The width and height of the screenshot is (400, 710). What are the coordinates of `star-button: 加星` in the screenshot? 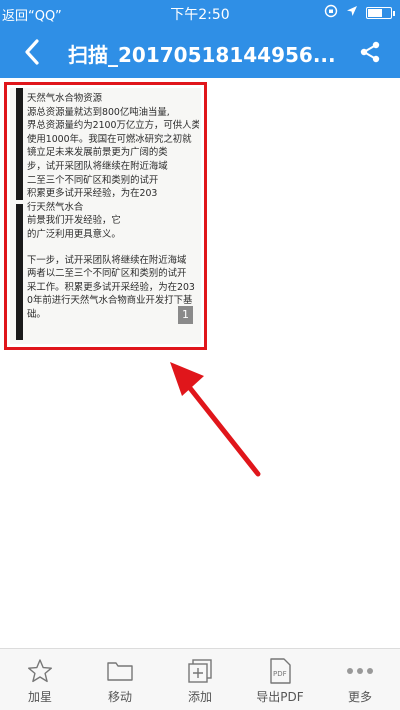 It's located at (40, 679).